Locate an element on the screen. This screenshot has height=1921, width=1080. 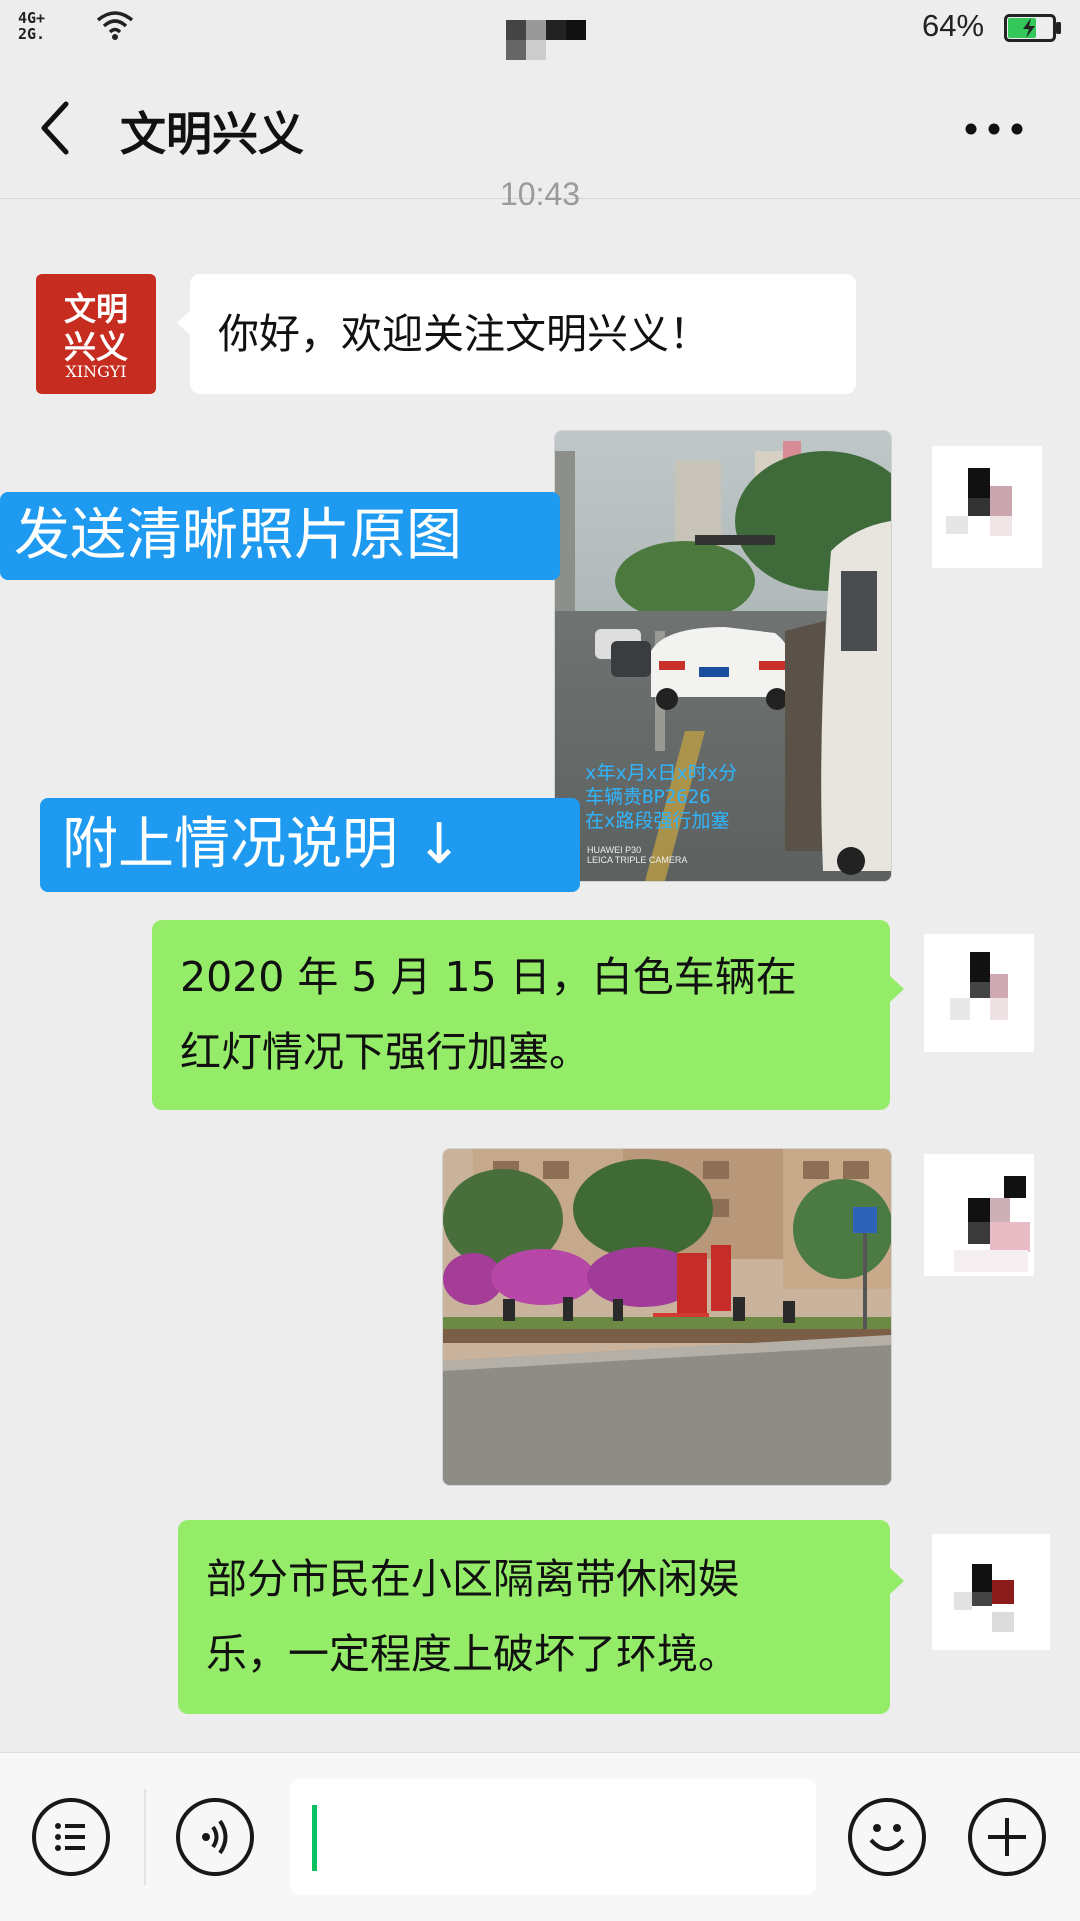
list-menu-icon is located at coordinates (70, 1837).